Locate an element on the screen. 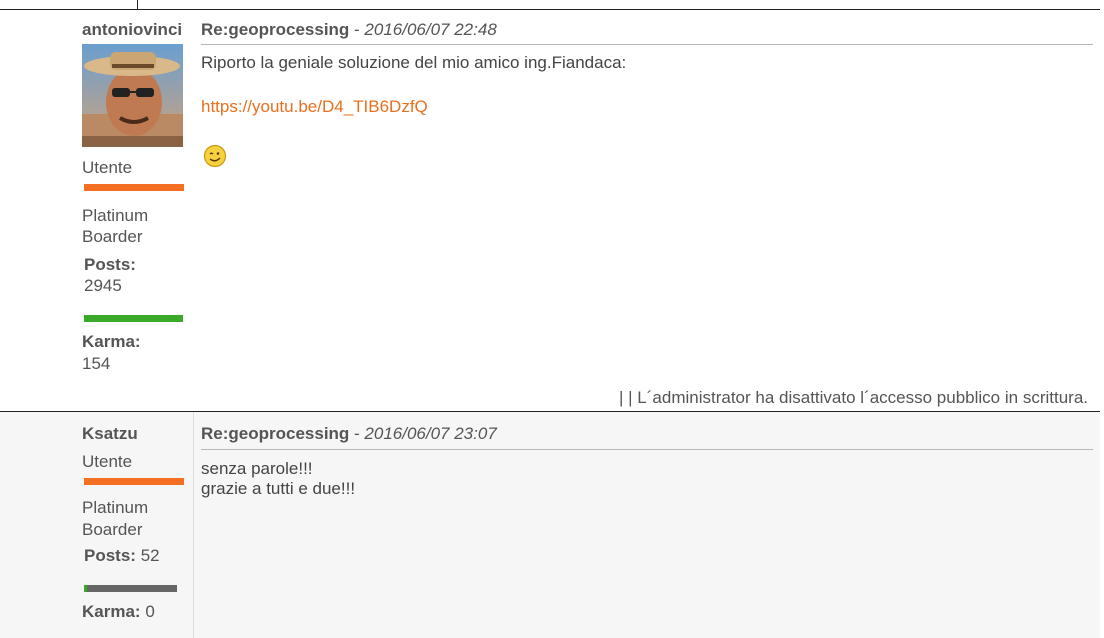  posts-count: 52 is located at coordinates (150, 555).